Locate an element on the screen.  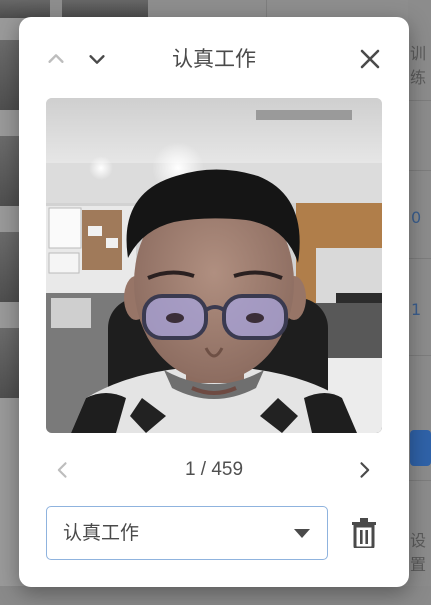
previous-page-button is located at coordinates (63, 470).